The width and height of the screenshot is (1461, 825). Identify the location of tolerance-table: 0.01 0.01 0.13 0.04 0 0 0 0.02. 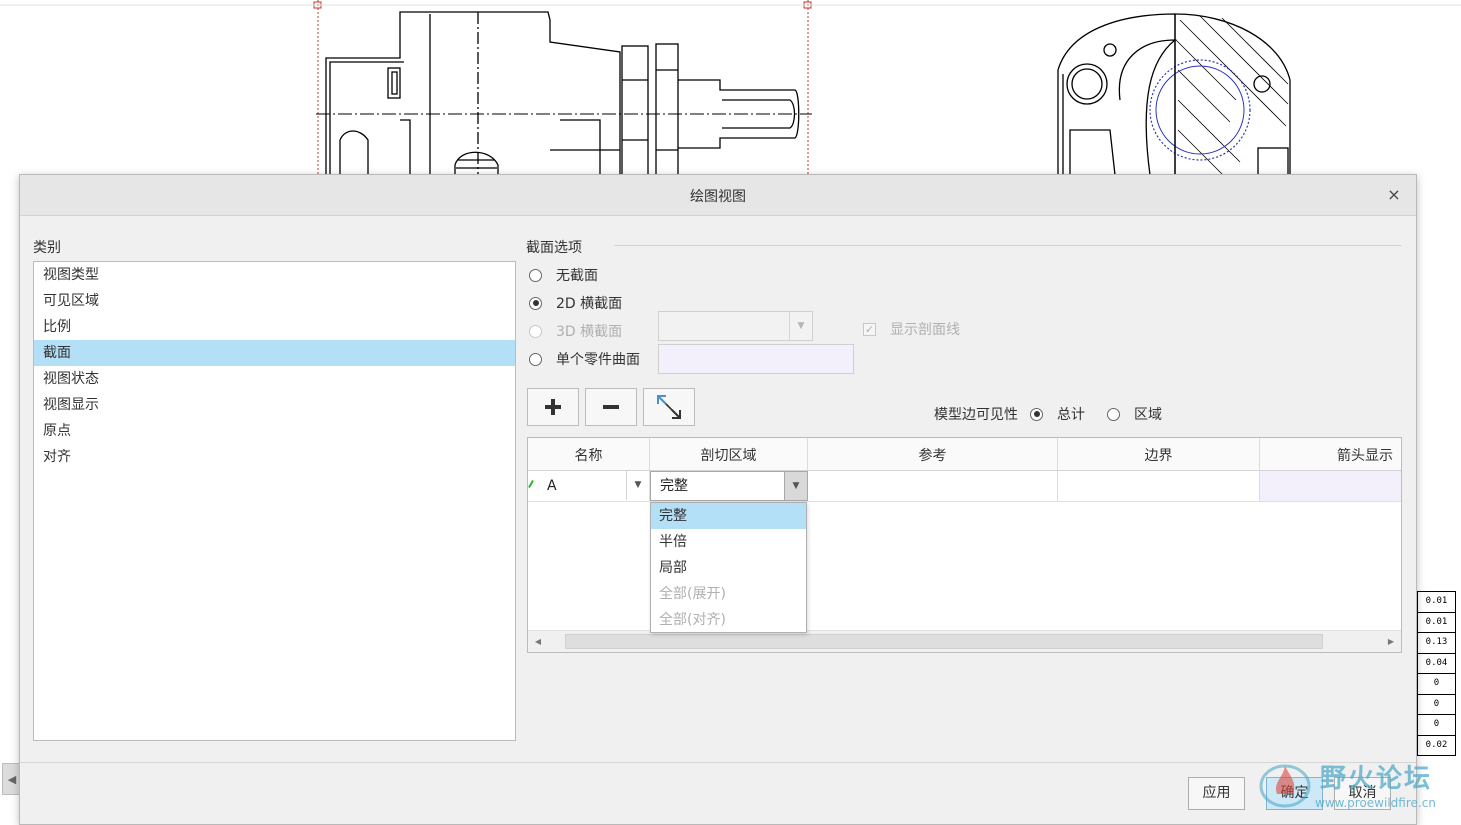
(1436, 673).